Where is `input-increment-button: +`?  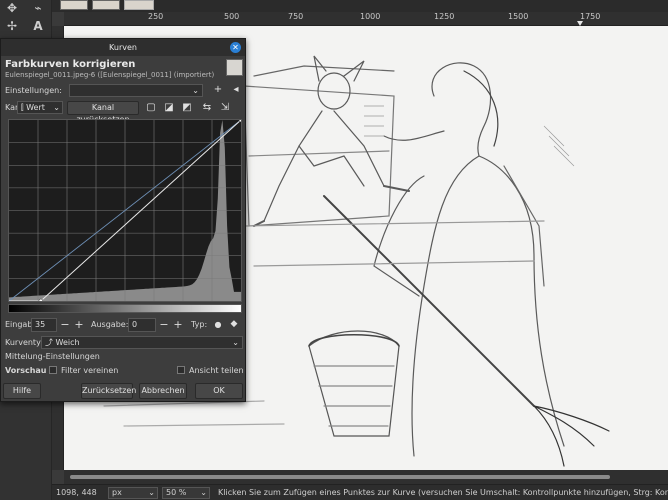 input-increment-button: + is located at coordinates (79, 325).